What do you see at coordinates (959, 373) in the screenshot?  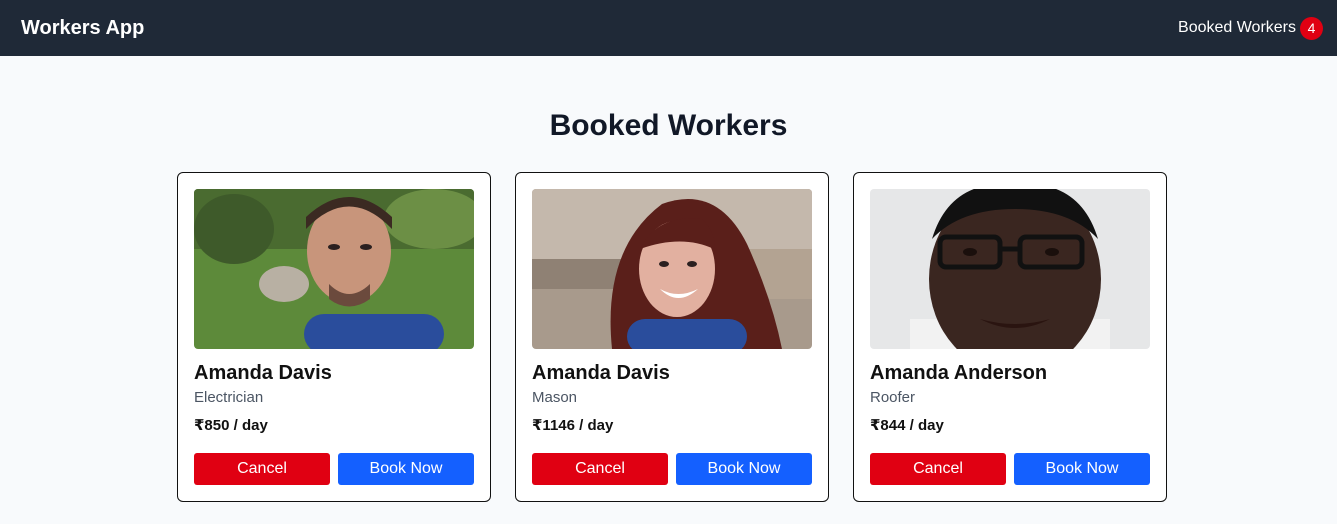 I see `worker-name: Amanda Anderson` at bounding box center [959, 373].